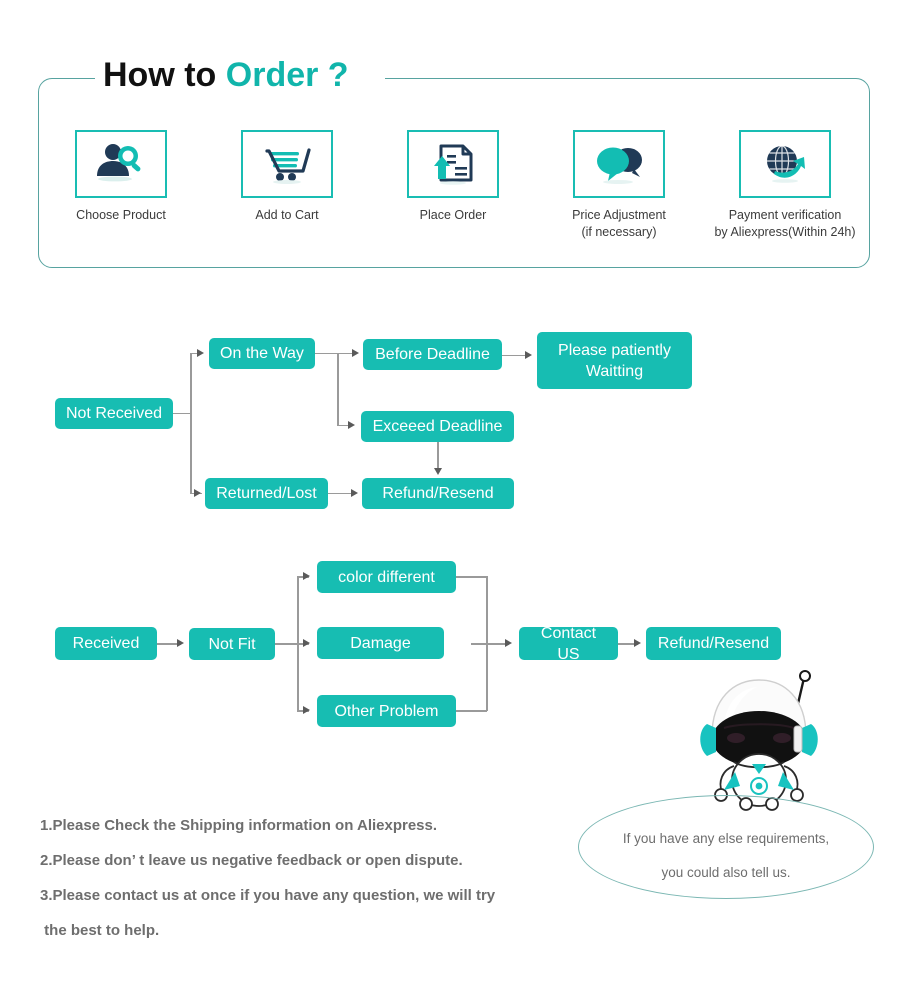 The image size is (900, 1000). I want to click on order-step-place-order: Place Order, so click(453, 185).